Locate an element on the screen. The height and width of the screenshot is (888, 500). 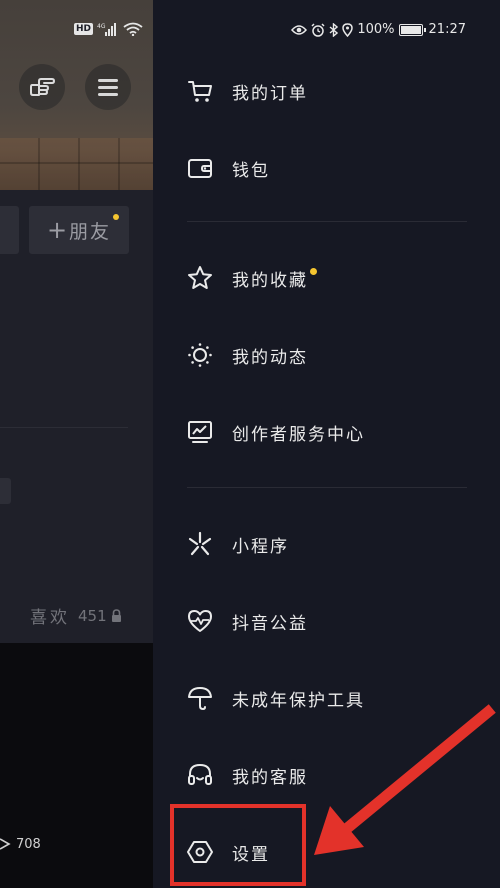
lock-icon is located at coordinates (116, 615).